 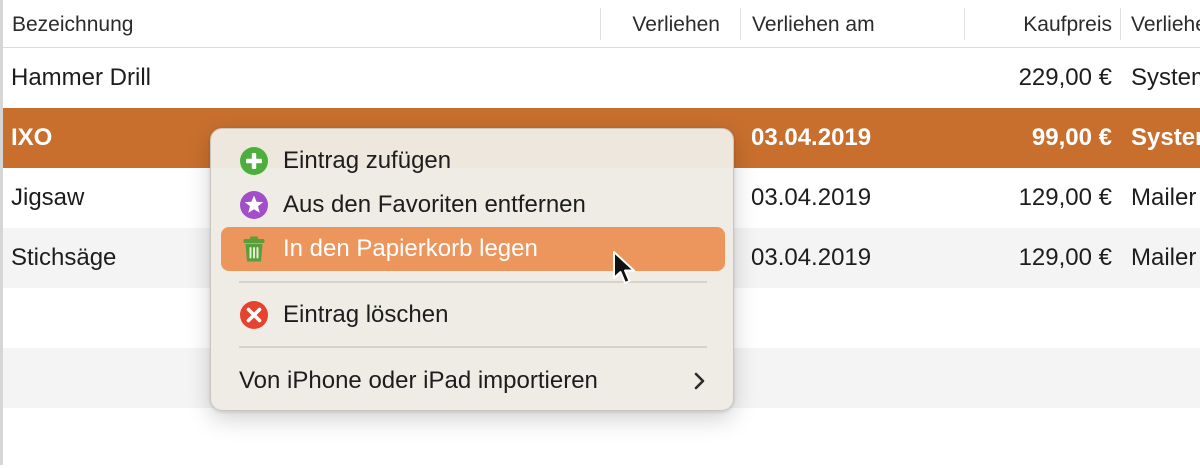 What do you see at coordinates (302, 24) in the screenshot?
I see `column-header-bezeichnung: Bezeichnung` at bounding box center [302, 24].